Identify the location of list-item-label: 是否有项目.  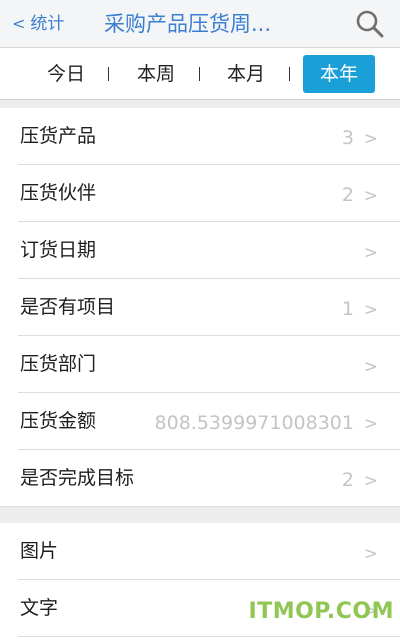
(68, 307).